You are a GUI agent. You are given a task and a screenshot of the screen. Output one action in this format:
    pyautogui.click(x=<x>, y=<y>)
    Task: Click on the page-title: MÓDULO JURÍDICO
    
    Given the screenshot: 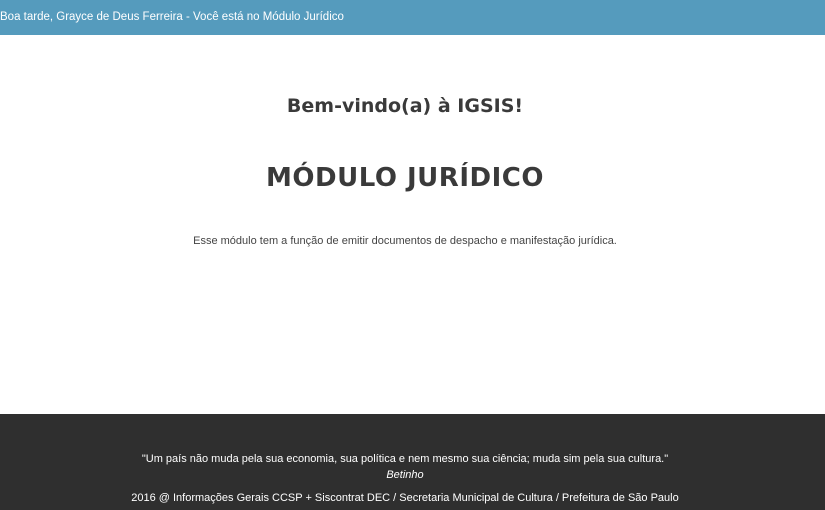 What is the action you would take?
    pyautogui.click(x=405, y=178)
    